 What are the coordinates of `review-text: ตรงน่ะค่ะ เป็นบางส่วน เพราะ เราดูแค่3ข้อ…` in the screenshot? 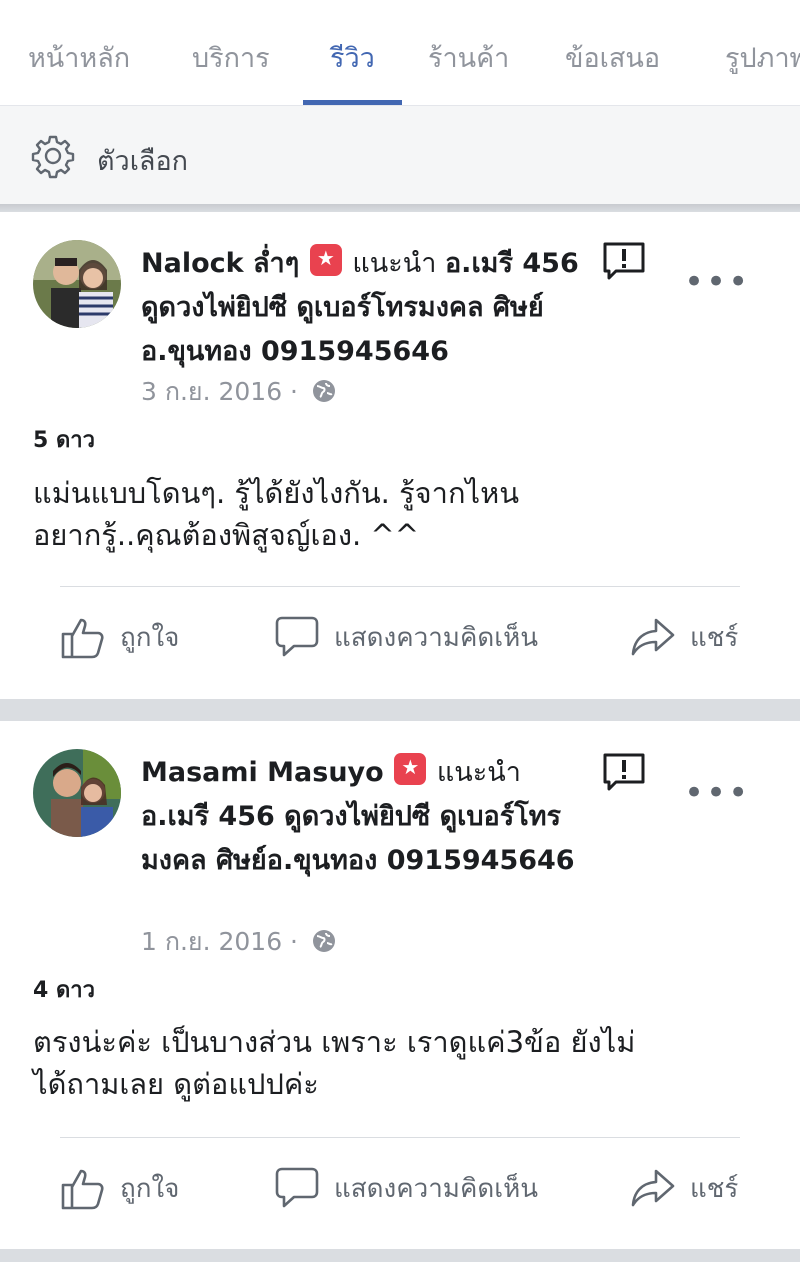 It's located at (403, 1063).